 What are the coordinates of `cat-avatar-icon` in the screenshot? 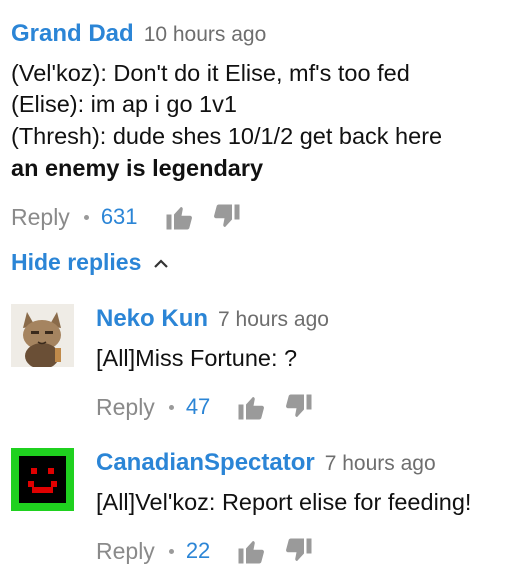 It's located at (42, 335).